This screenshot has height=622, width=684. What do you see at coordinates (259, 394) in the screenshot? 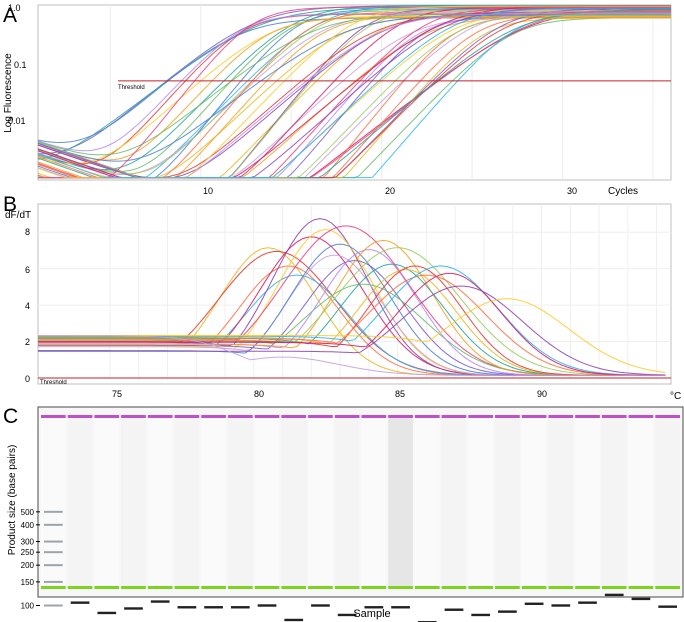
I see `panel-b-x-tick-2: 80` at bounding box center [259, 394].